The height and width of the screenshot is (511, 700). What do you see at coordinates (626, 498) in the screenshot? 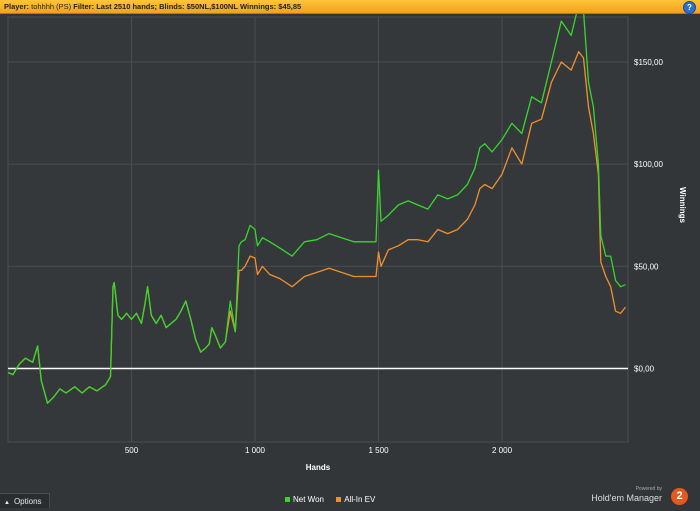
I see `brand-name: Hold'em Manager` at bounding box center [626, 498].